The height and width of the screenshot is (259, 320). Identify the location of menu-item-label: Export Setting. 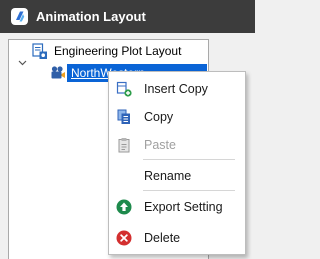
(183, 207).